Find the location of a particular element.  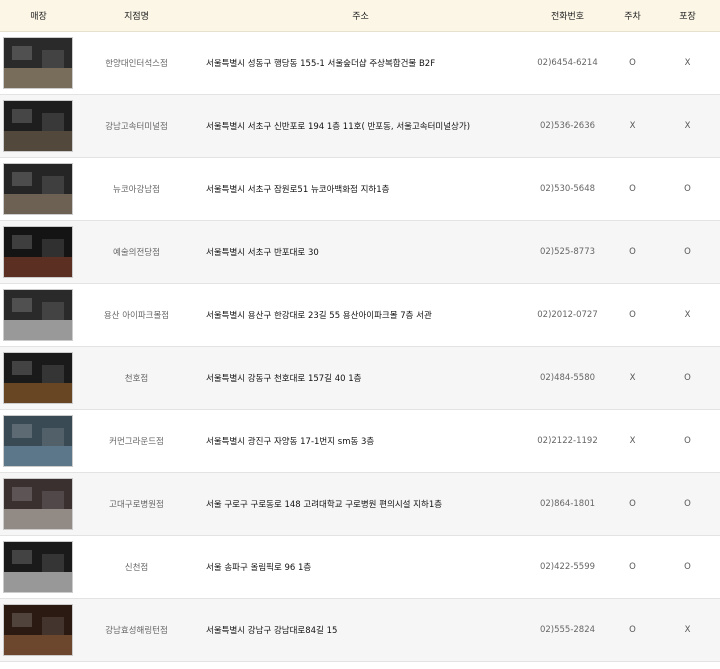

table-row: 예술의전당점 서울특별시 서초구 반포대로 30 02)525-8773 O O is located at coordinates (360, 251).